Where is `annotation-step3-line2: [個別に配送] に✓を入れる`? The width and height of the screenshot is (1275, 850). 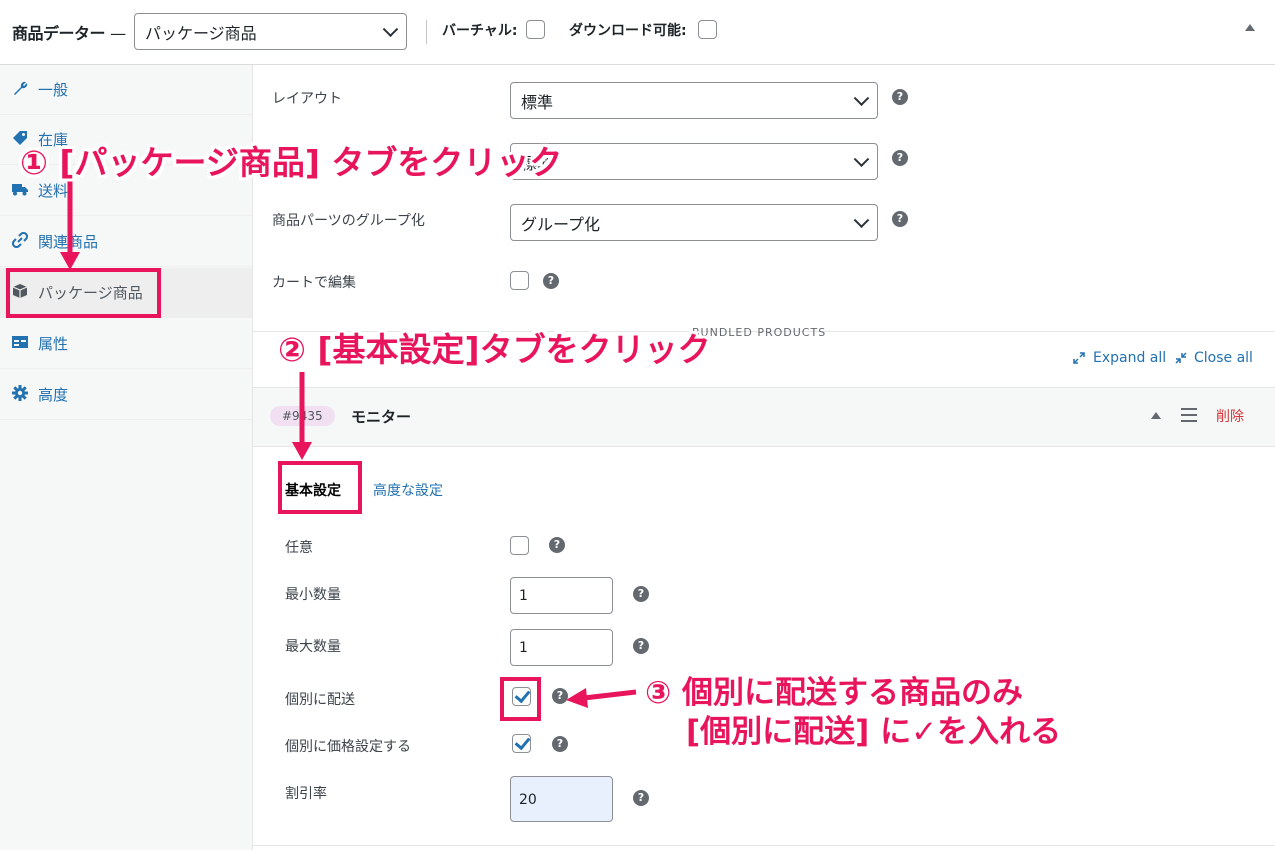
annotation-step3-line2: [個別に配送] に✓を入れる is located at coordinates (874, 732).